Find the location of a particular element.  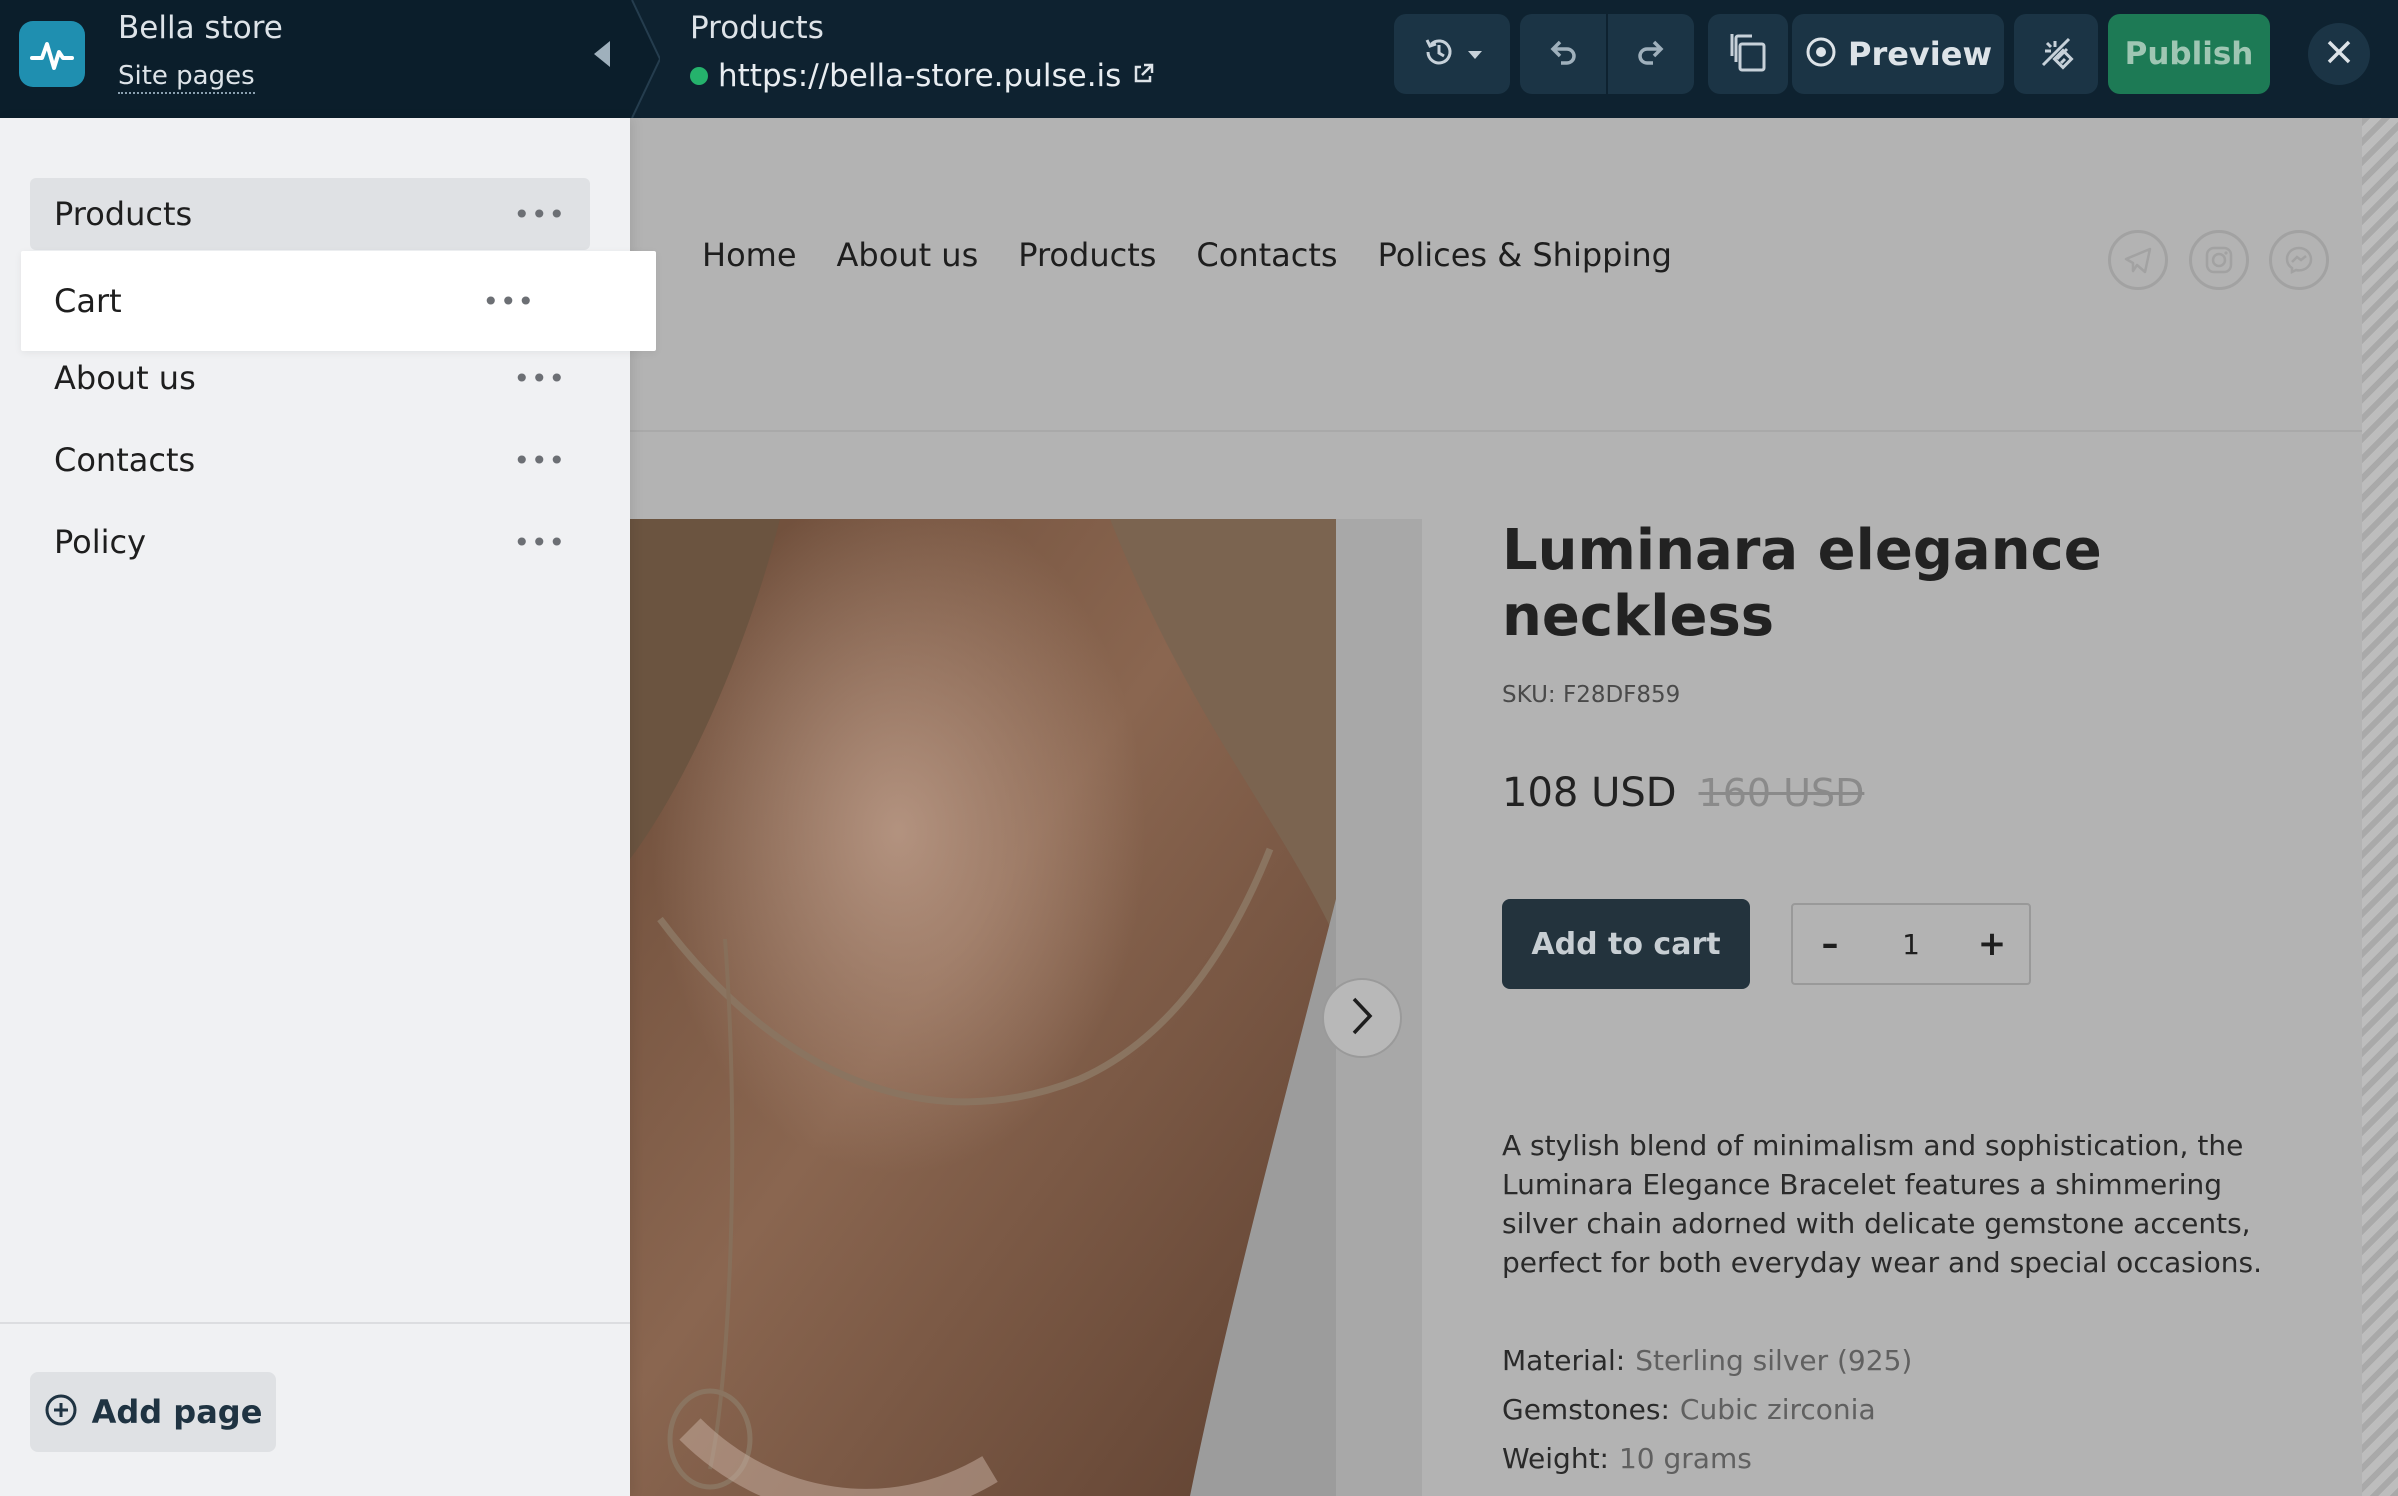

close-icon is located at coordinates (2339, 54).